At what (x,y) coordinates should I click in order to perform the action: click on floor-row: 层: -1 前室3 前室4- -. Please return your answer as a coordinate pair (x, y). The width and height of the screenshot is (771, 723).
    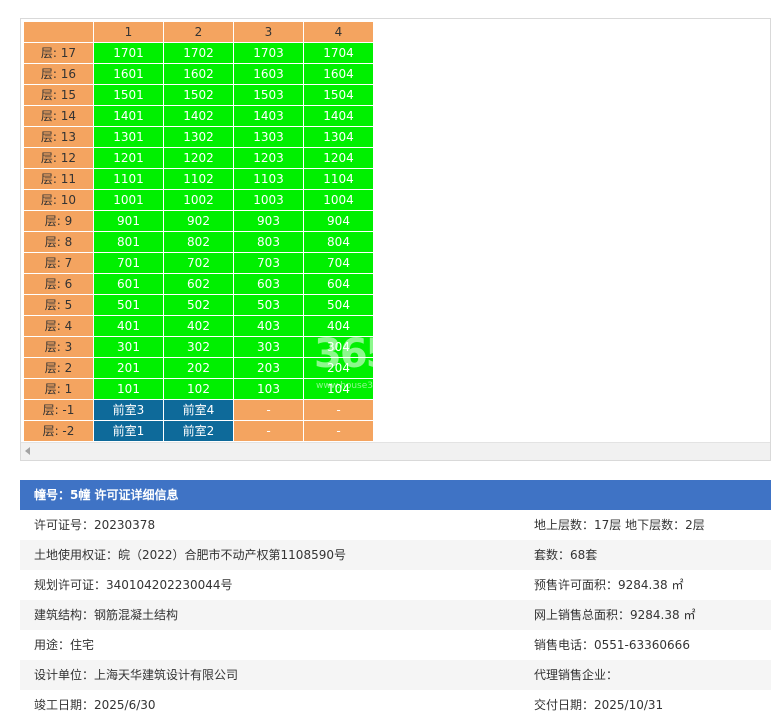
    Looking at the image, I should click on (198, 410).